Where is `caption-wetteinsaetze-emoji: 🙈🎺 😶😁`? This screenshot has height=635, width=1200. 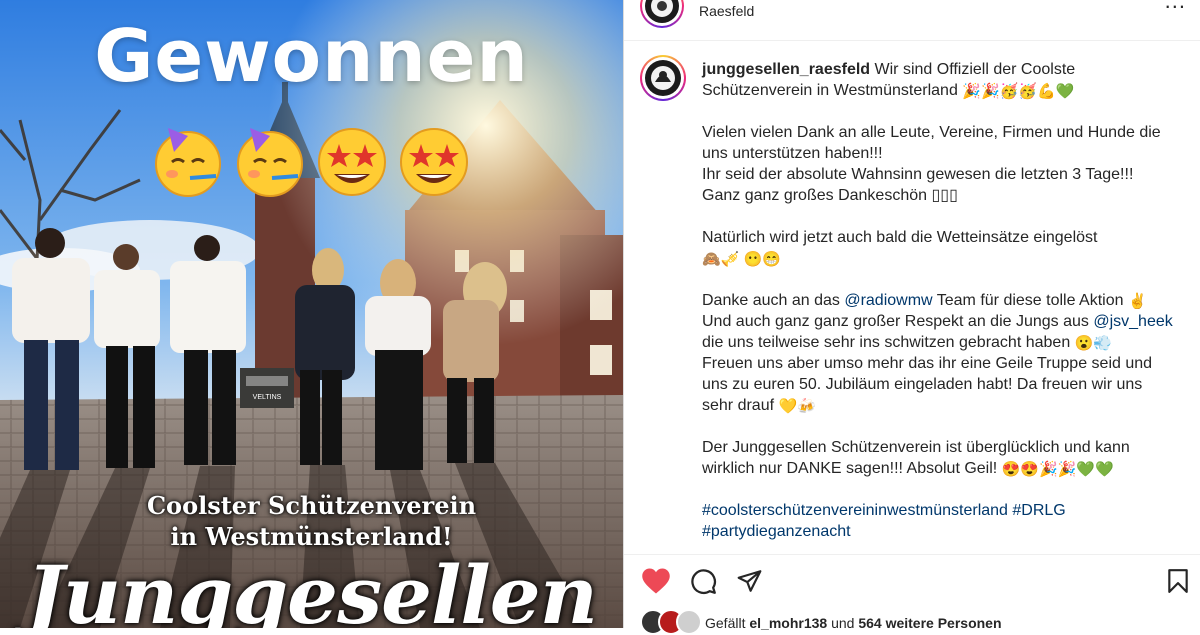 caption-wetteinsaetze-emoji: 🙈🎺 😶😁 is located at coordinates (741, 259).